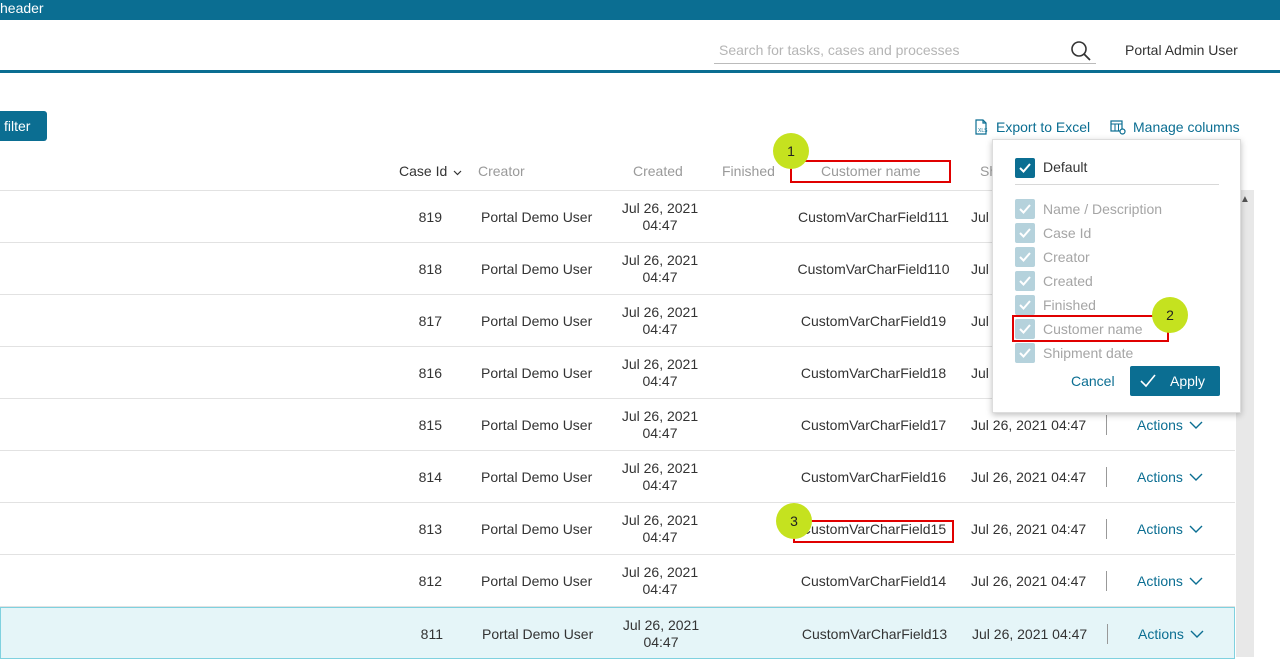  Describe the element at coordinates (1069, 305) in the screenshot. I see `column-option-label: Finished` at that location.